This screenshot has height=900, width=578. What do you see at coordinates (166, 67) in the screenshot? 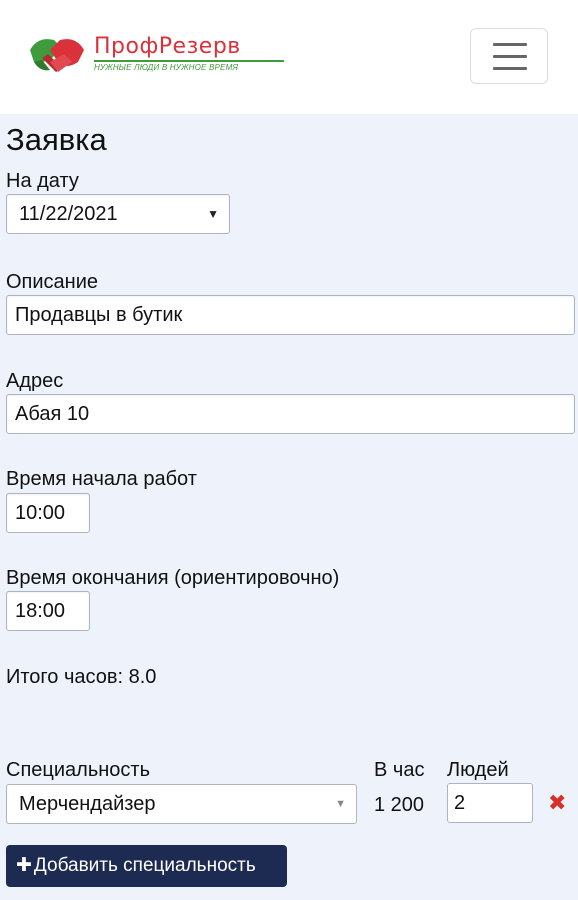
I see `logo-tagline: НУЖНЫЕ ЛЮДИ В НУЖНОЕ ВРЕМЯ` at bounding box center [166, 67].